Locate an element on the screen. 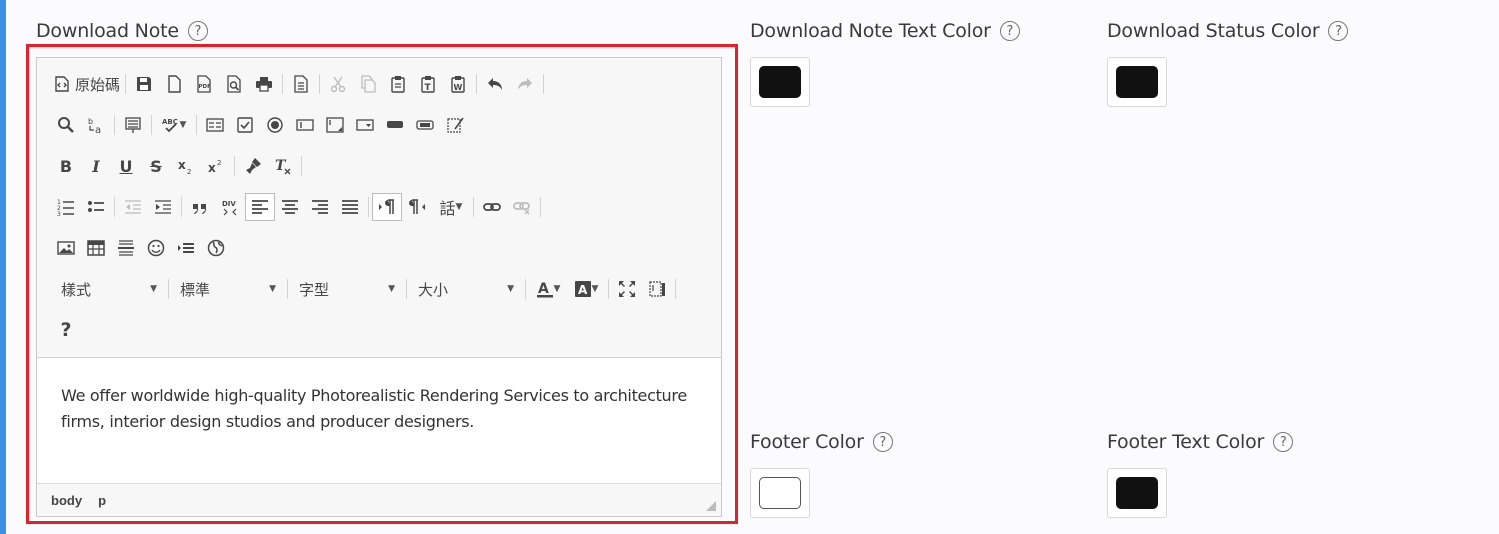 This screenshot has height=534, width=1499. create-div-button: DIV is located at coordinates (230, 207).